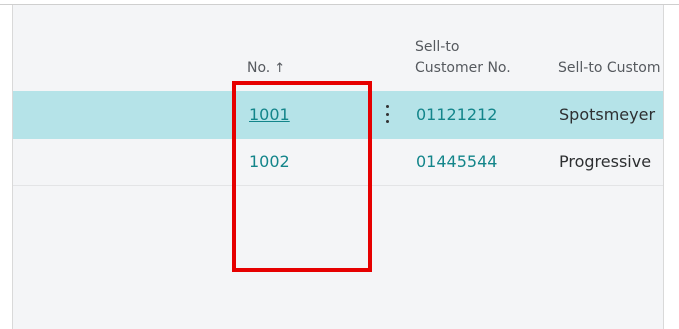 The image size is (679, 329). I want to click on column-header-no: No. ↑, so click(266, 68).